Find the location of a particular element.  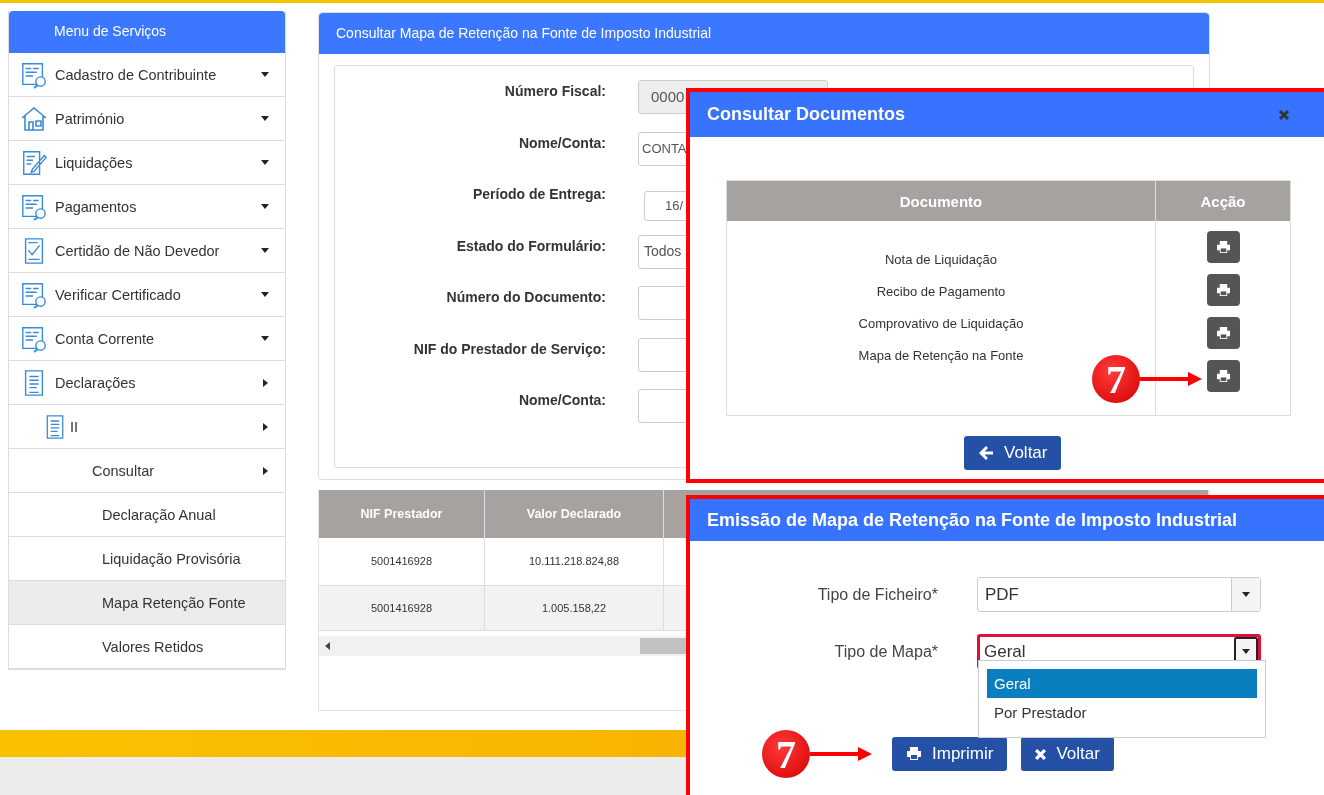

sidebar-label: Declaração Anual is located at coordinates (159, 514).